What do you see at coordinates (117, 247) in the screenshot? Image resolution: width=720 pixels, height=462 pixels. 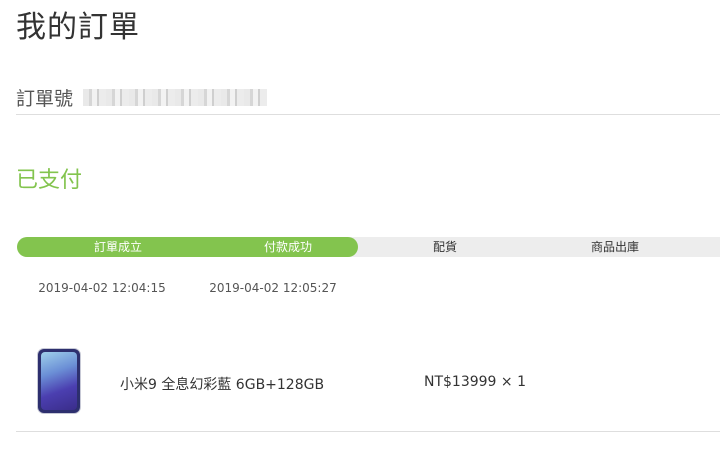 I see `progress-step-order-created: 訂單成立` at bounding box center [117, 247].